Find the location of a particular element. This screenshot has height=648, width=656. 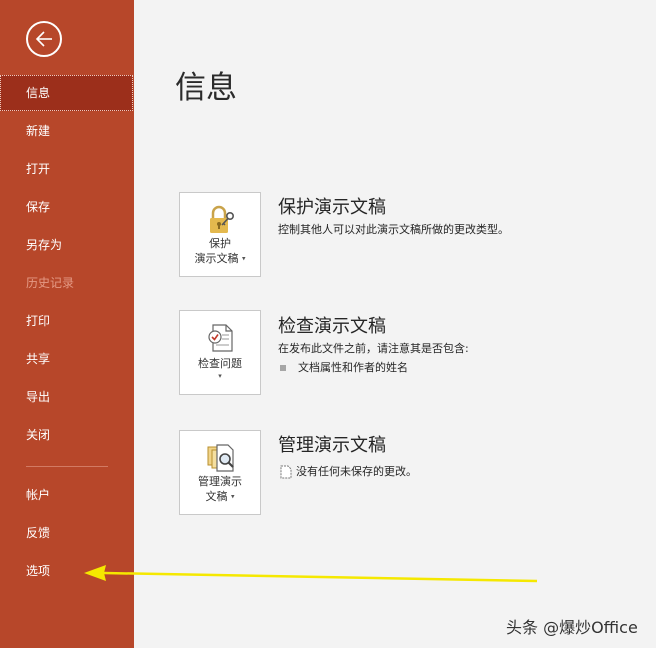

annotation-arrow is located at coordinates (311, 574).